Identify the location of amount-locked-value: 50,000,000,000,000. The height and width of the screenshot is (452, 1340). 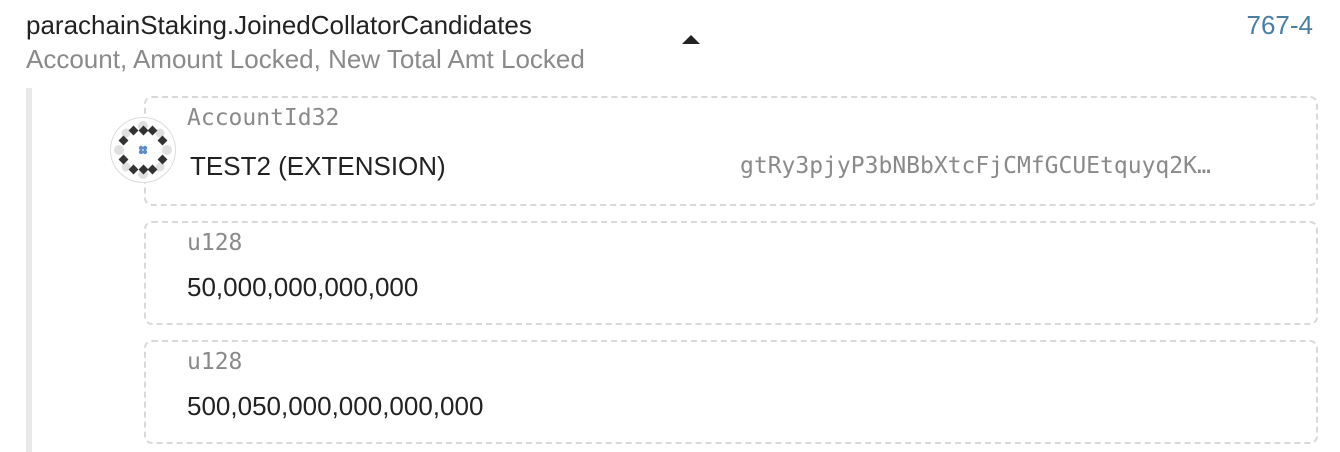
(303, 287).